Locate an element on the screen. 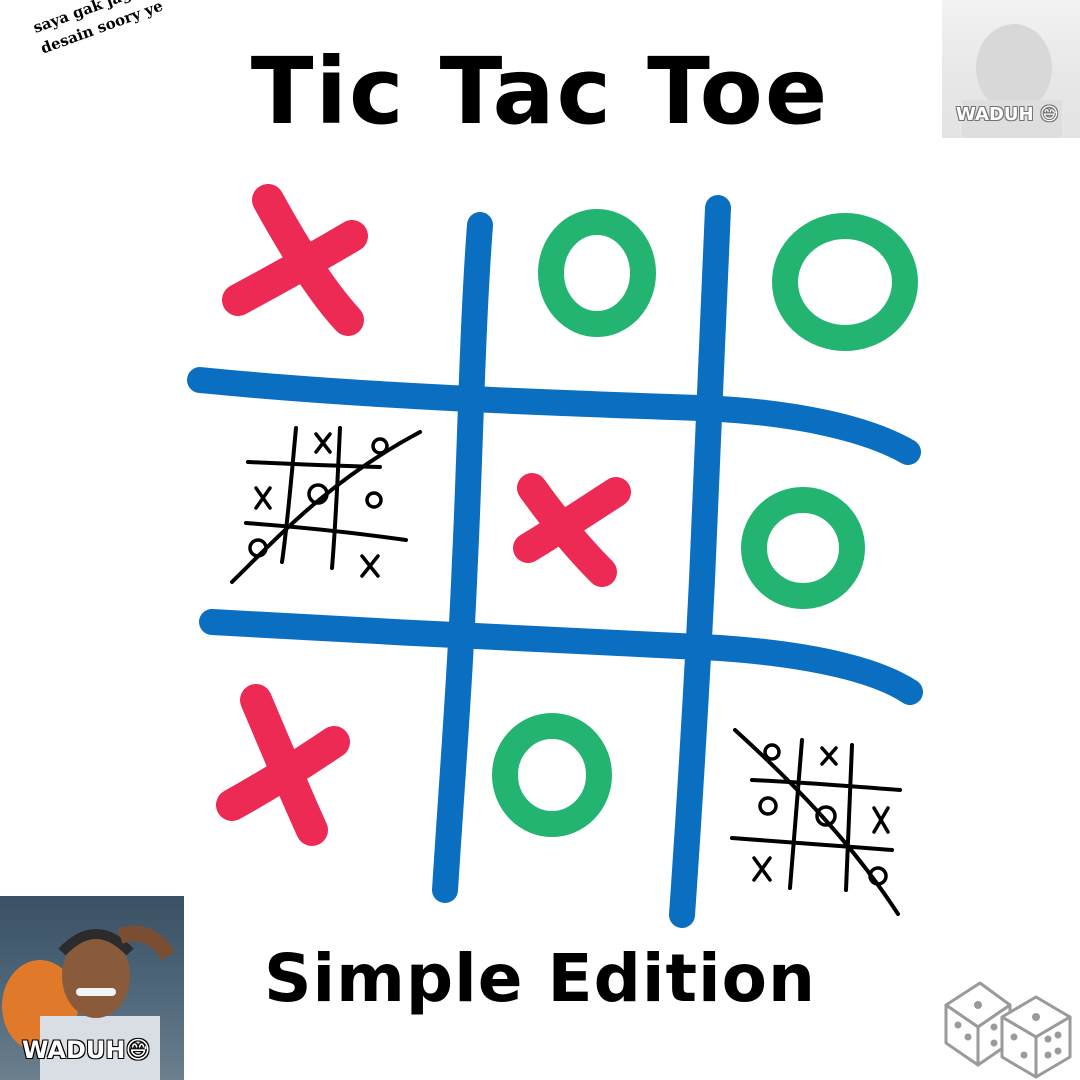  mini-board-1-marks is located at coordinates (318, 505).